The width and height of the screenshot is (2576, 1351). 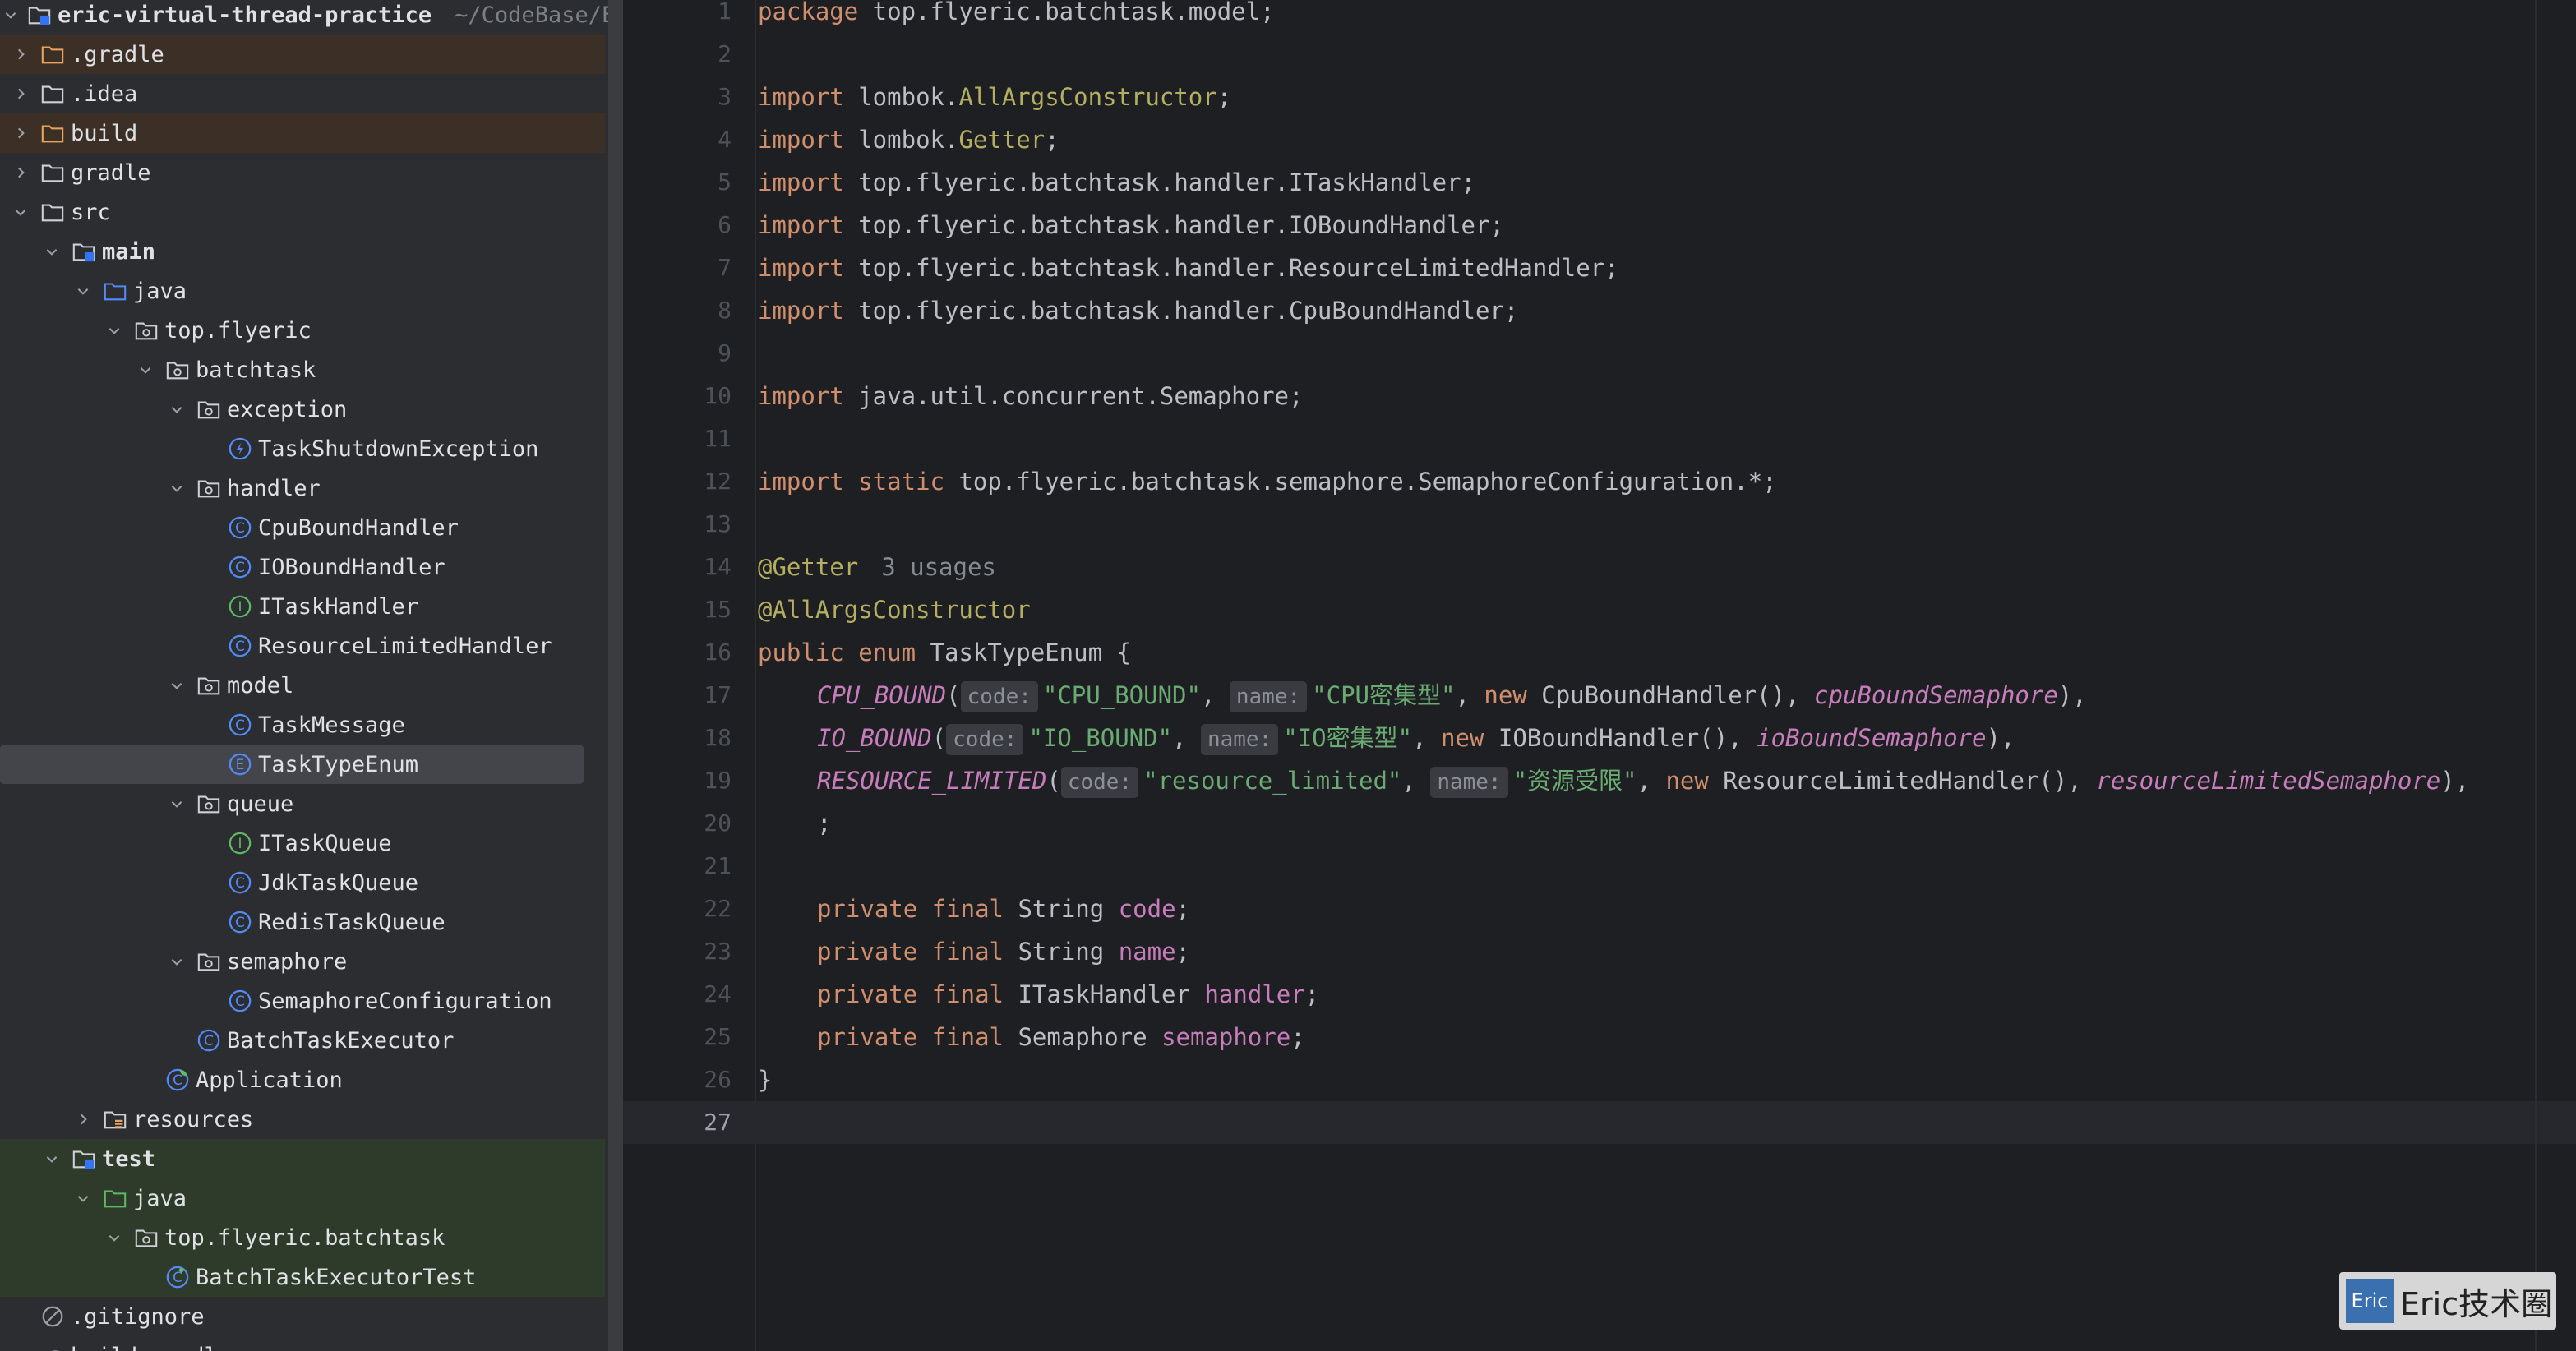 I want to click on code-line: @Getter 3 usages, so click(x=877, y=567).